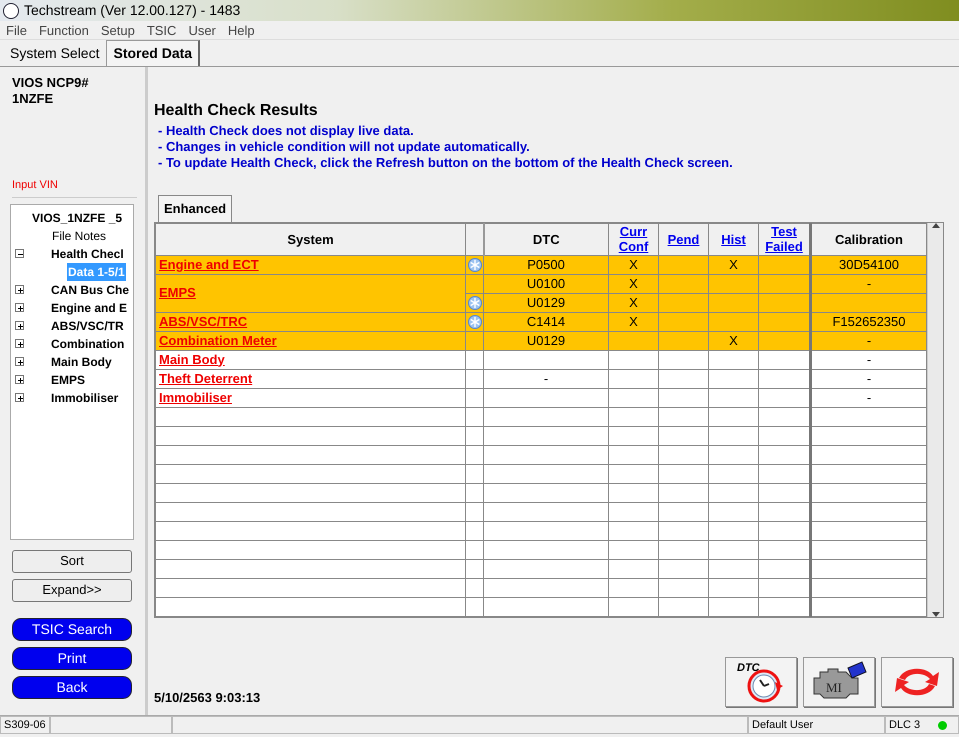  What do you see at coordinates (834, 687) in the screenshot?
I see `icon-label: MI` at bounding box center [834, 687].